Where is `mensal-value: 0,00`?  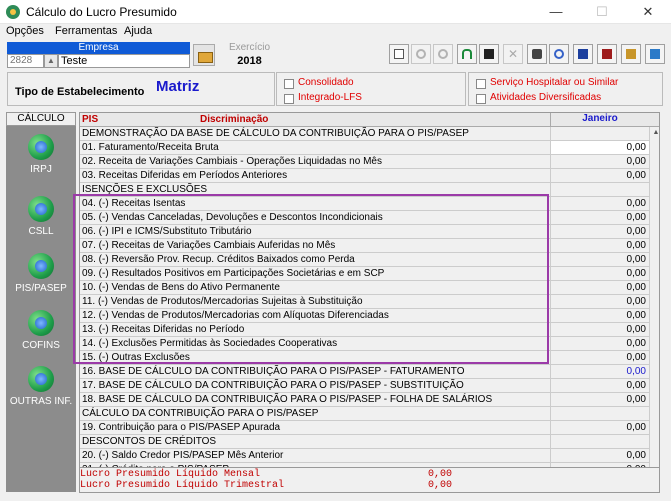
mensal-value: 0,00 is located at coordinates (439, 474).